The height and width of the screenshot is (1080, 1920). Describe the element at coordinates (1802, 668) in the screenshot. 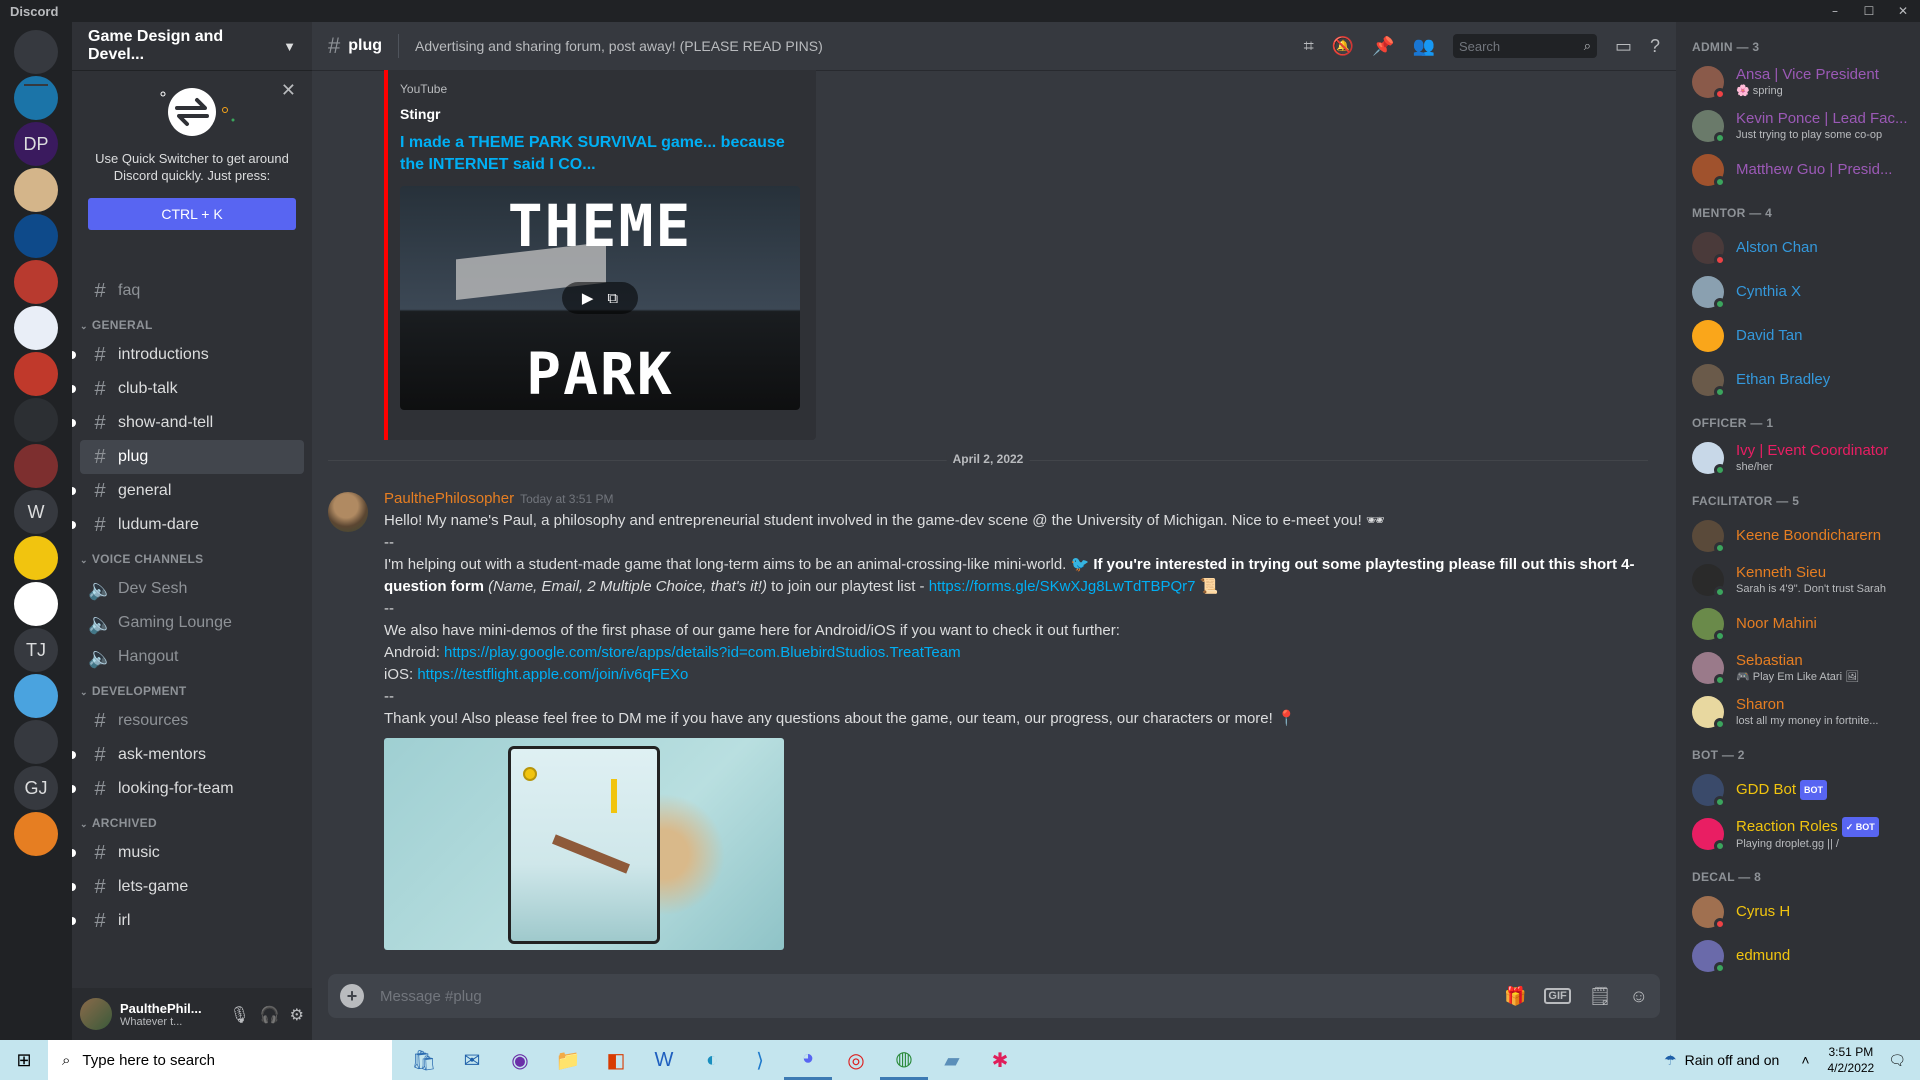

I see `member-item: Sebastian 🎮 Play Em Like Atari 🖼` at that location.